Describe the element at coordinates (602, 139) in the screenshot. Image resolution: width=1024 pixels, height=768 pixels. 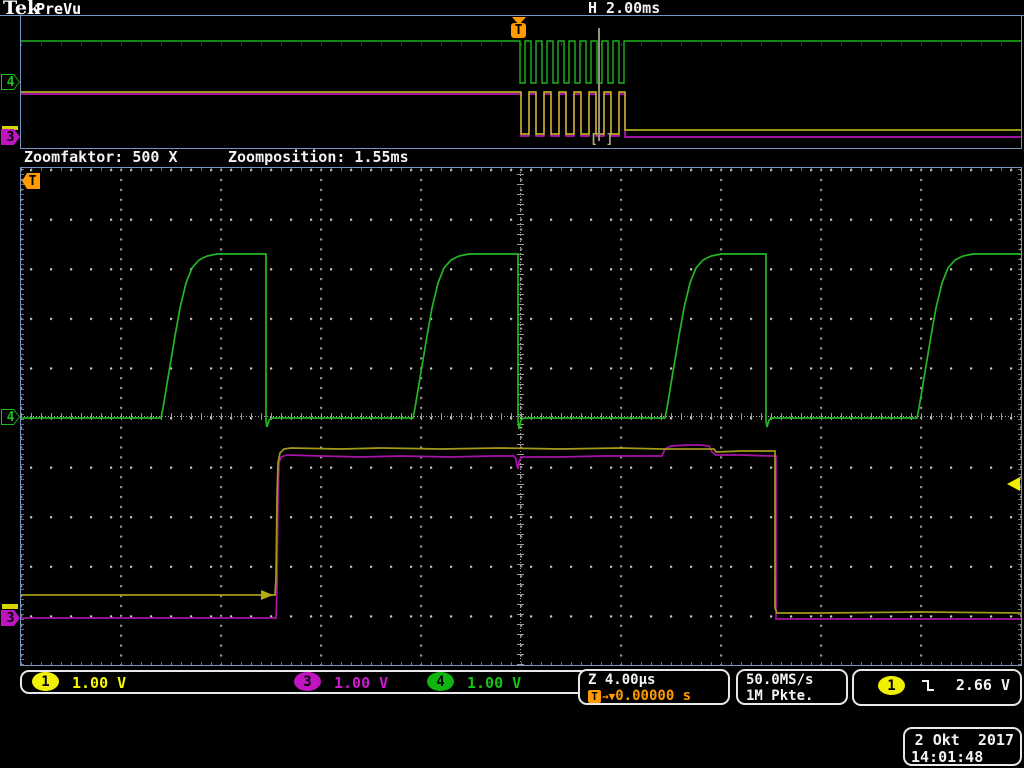
I see `zoom-bracket: [ ]` at that location.